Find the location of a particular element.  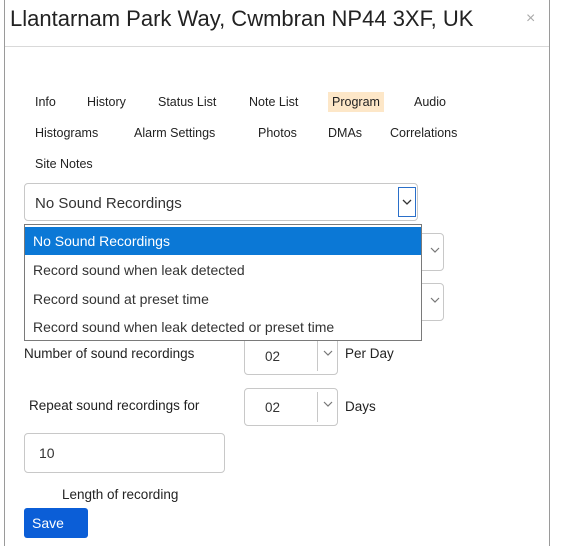

dialog-left-border is located at coordinates (4, 273).